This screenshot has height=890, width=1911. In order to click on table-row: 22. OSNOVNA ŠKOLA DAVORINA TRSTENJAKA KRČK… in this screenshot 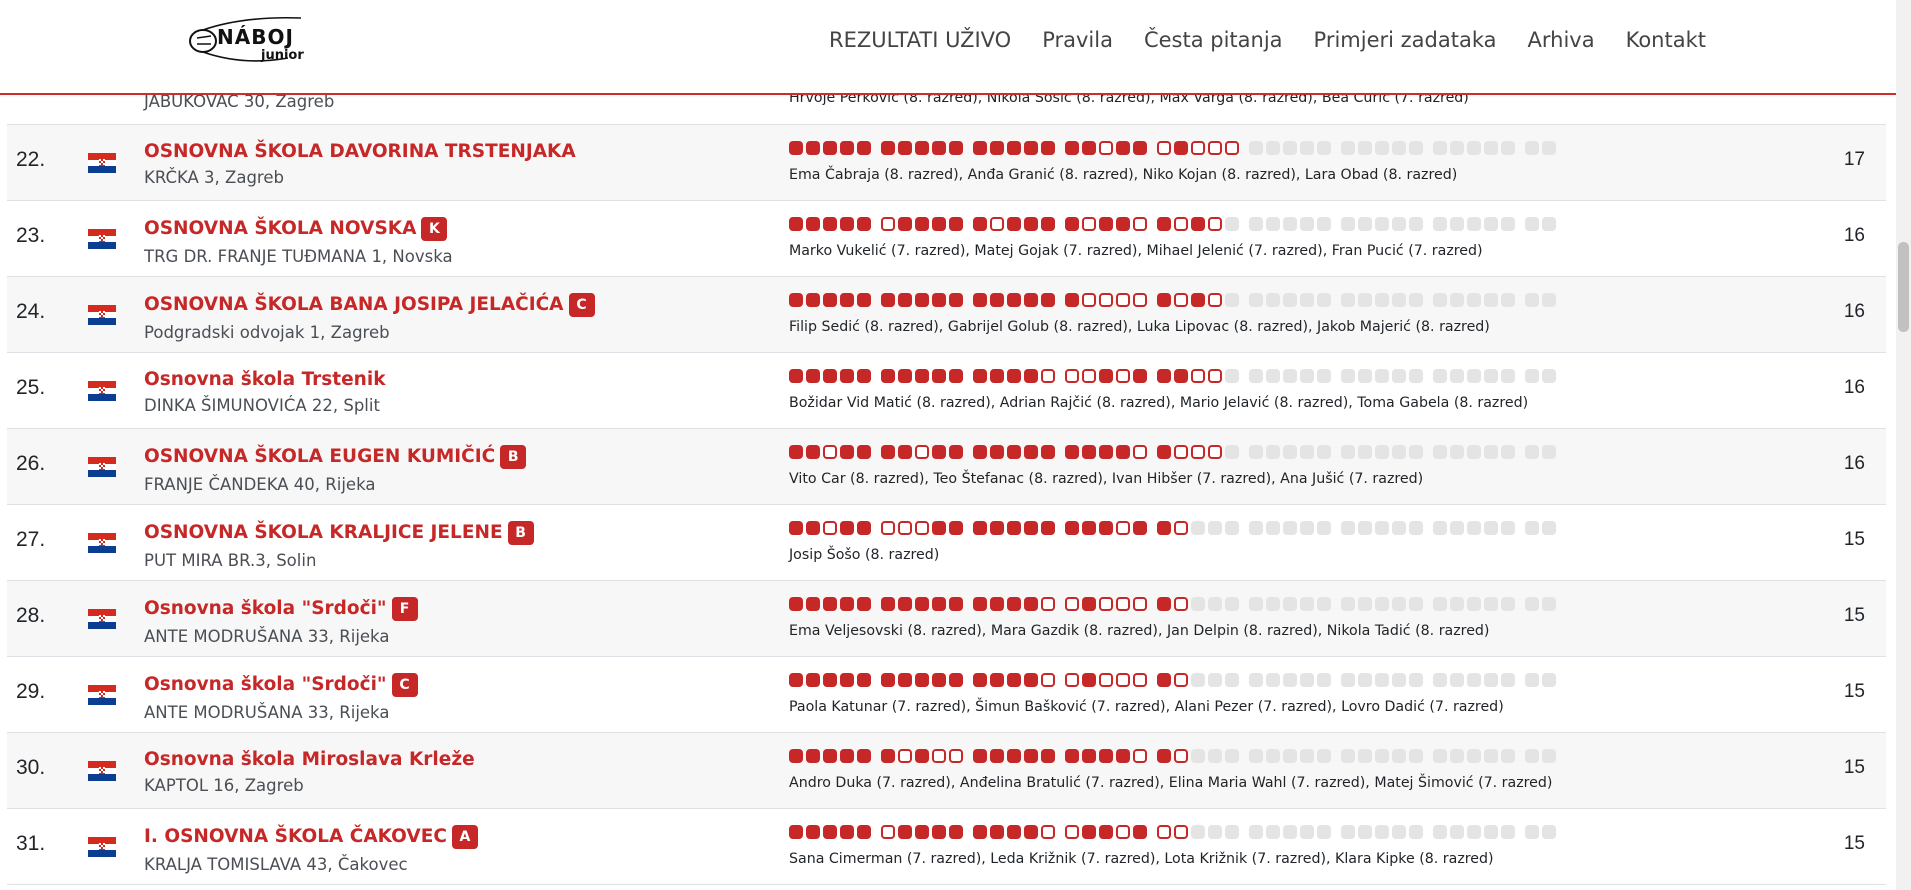, I will do `click(946, 163)`.